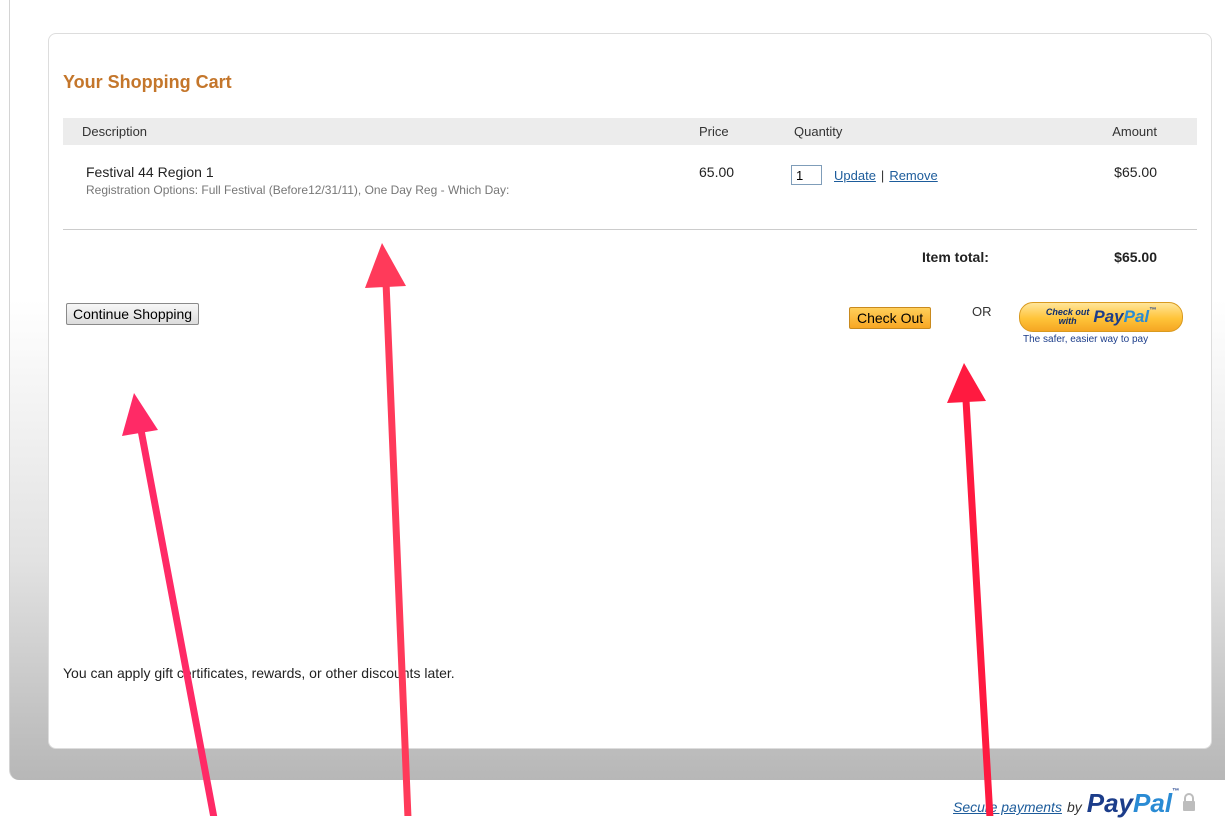 This screenshot has height=819, width=1225. Describe the element at coordinates (170, 604) in the screenshot. I see `arrow-continue-shopping` at that location.